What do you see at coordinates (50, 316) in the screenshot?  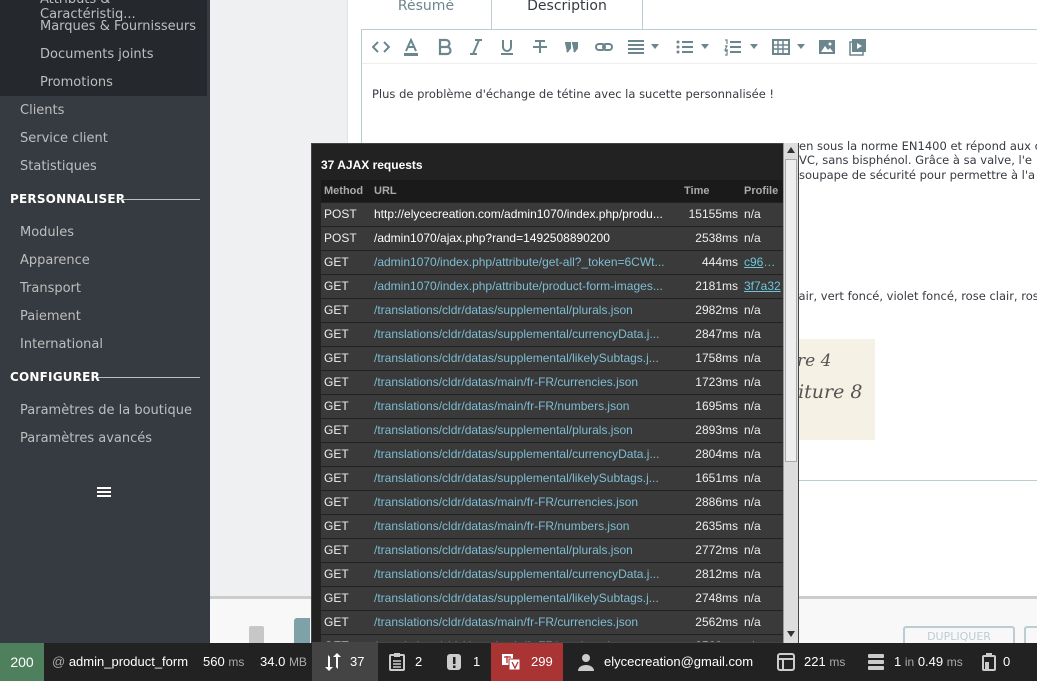 I see `sidebar-item-payment: Paiement` at bounding box center [50, 316].